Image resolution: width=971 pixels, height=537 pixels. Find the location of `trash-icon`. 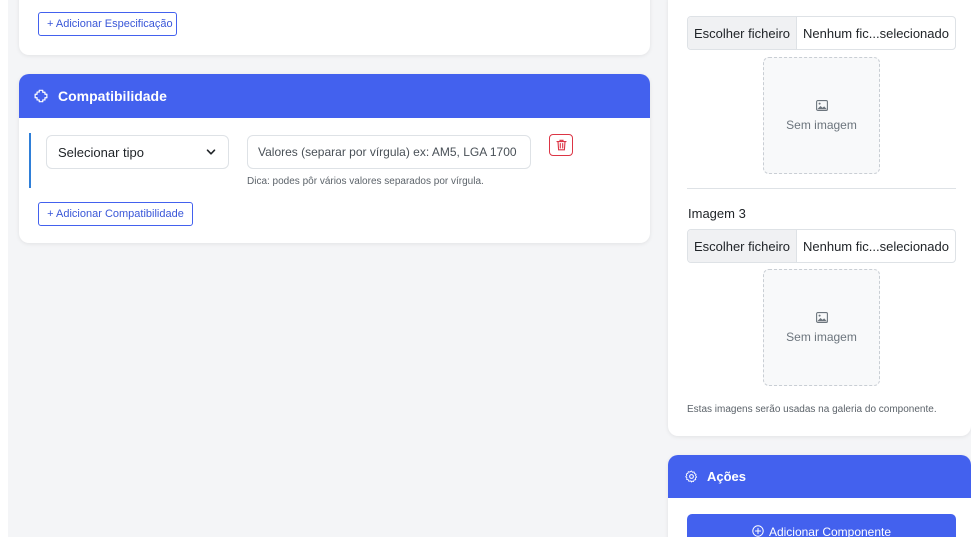

trash-icon is located at coordinates (561, 145).